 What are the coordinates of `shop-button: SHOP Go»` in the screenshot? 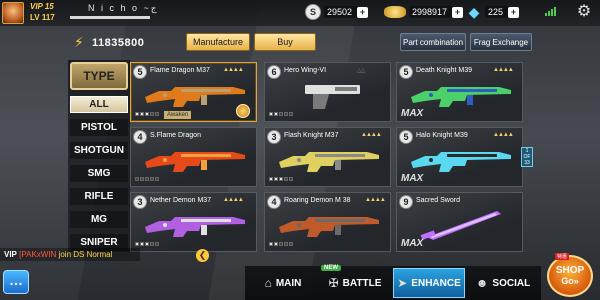 It's located at (570, 276).